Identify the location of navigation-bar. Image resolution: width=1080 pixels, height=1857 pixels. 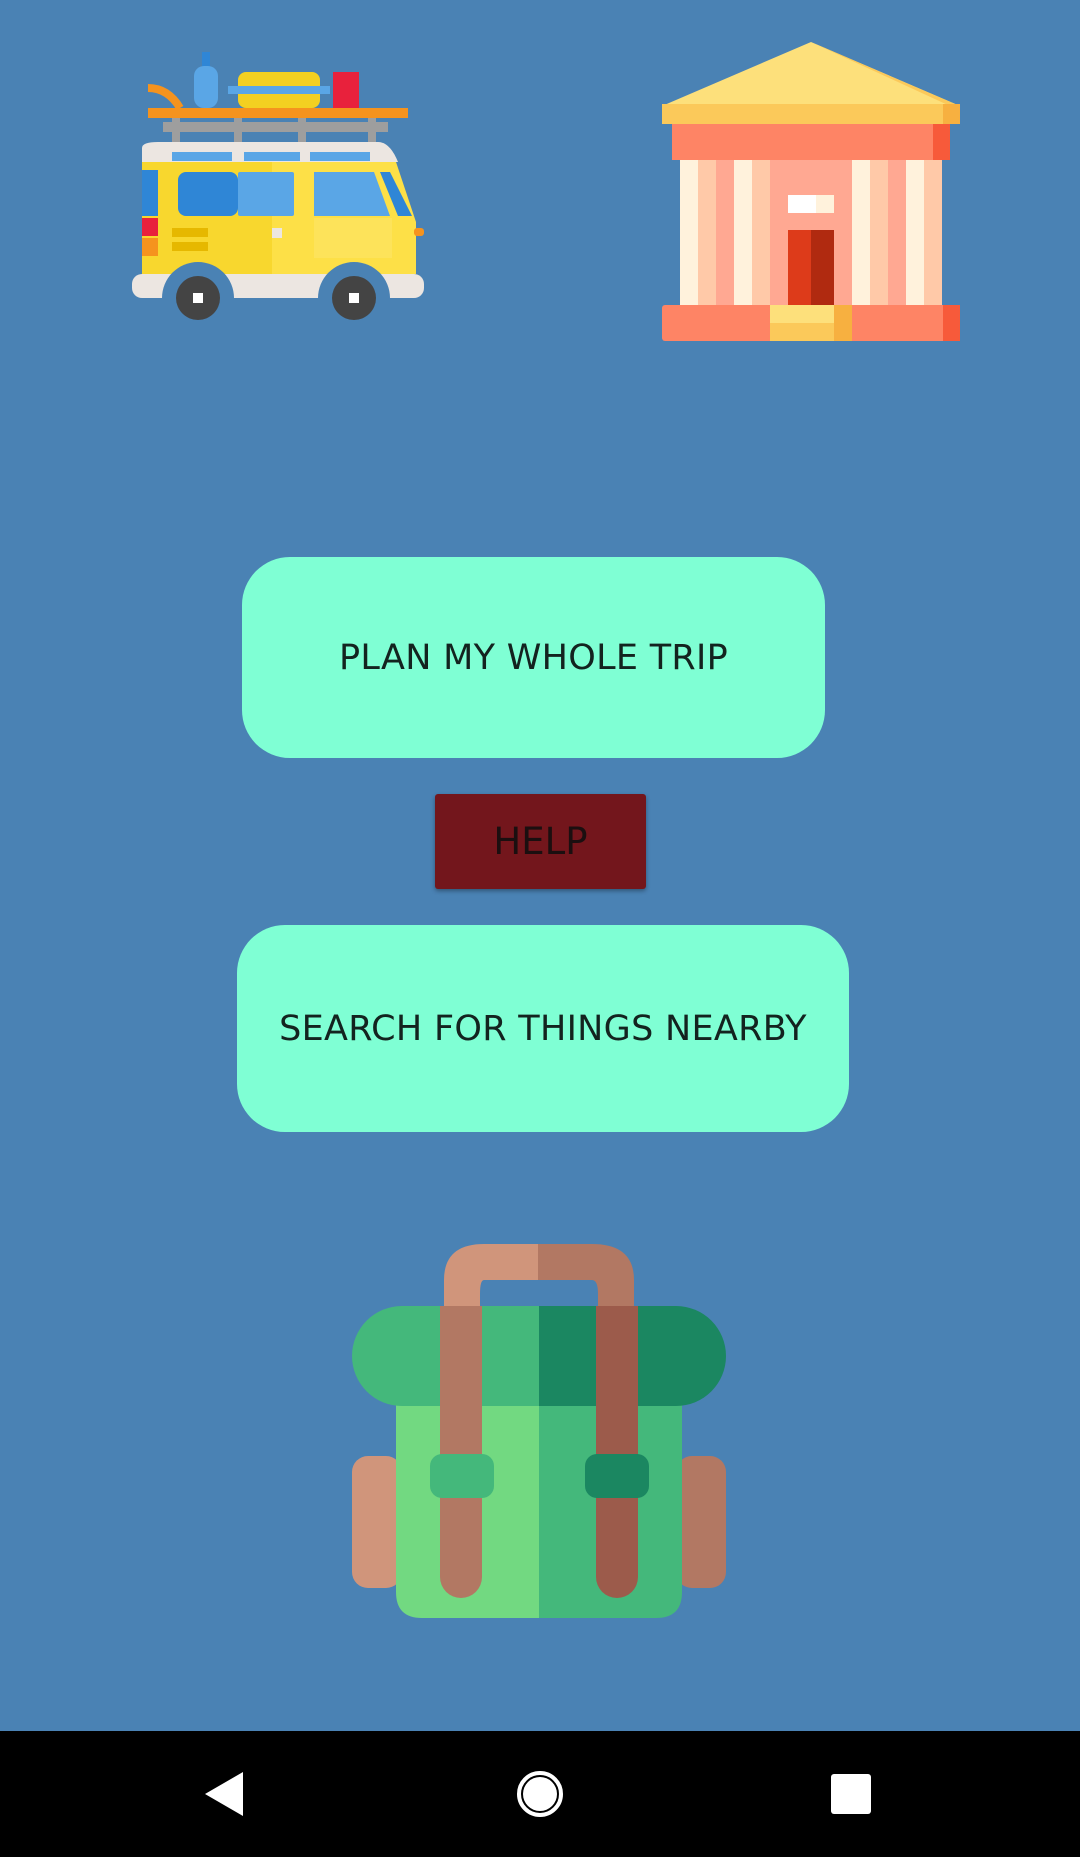
(540, 1794).